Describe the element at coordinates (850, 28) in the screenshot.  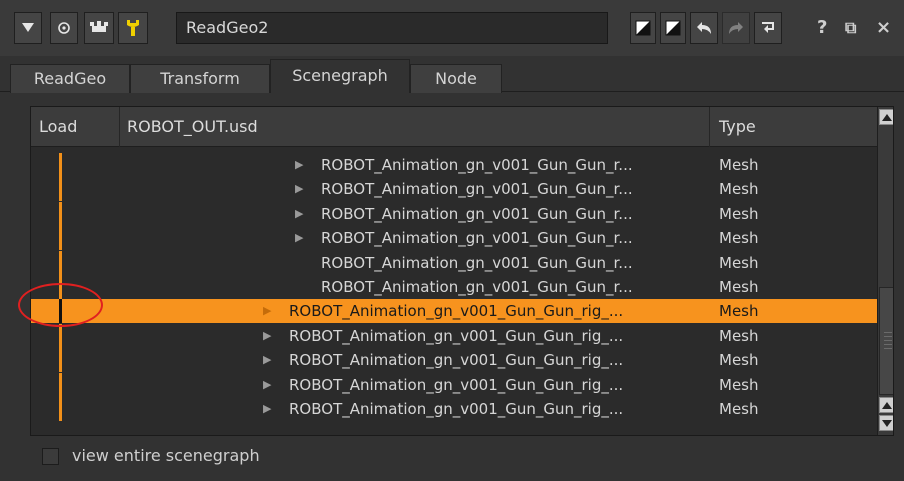
I see `float-icon: ⧉` at that location.